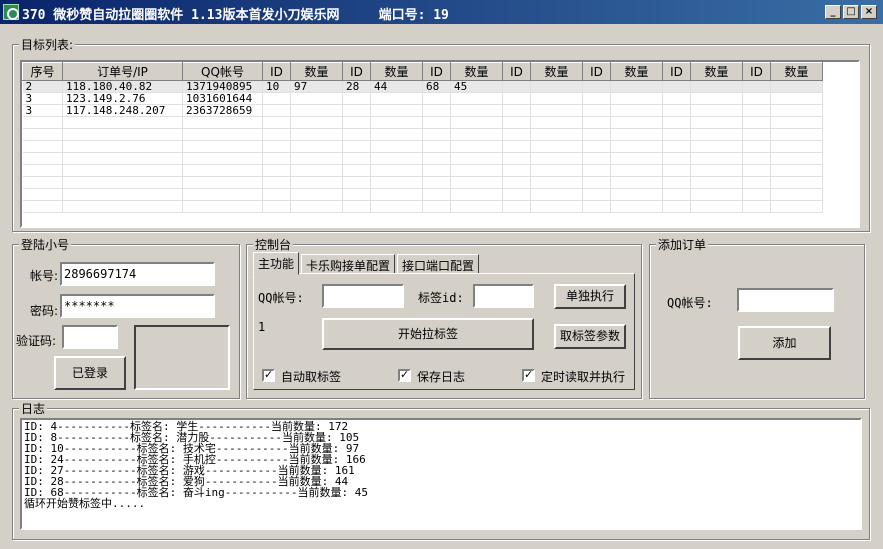 The height and width of the screenshot is (549, 883). I want to click on tab-main: 主功能, so click(276, 263).